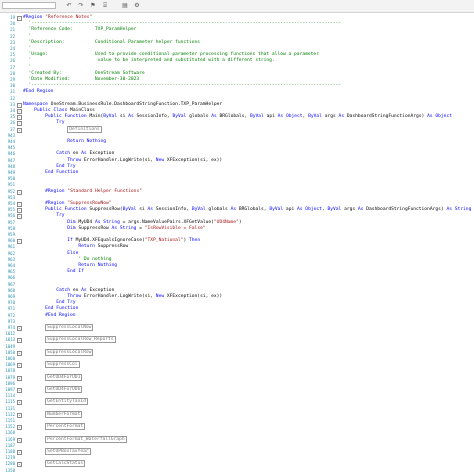 The height and width of the screenshot is (474, 474). What do you see at coordinates (10, 470) in the screenshot?
I see `line-number: 1350` at bounding box center [10, 470].